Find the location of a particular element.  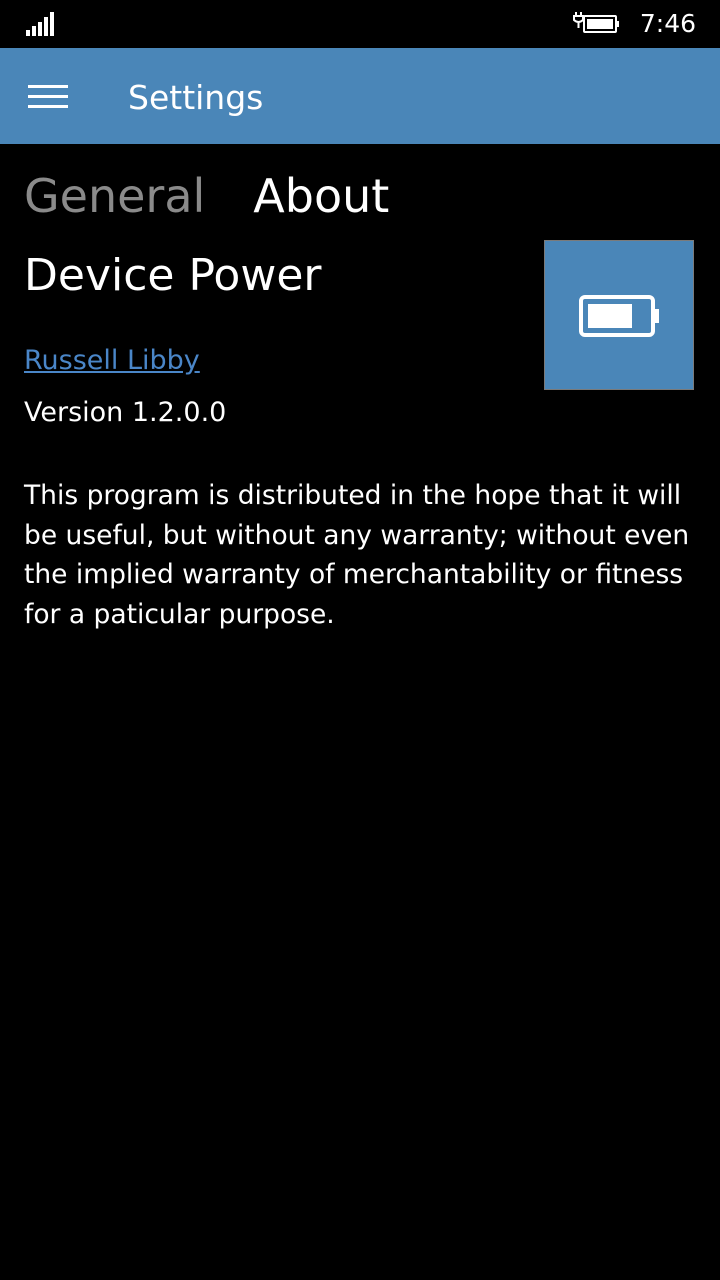

clock: 7:46 is located at coordinates (667, 23).